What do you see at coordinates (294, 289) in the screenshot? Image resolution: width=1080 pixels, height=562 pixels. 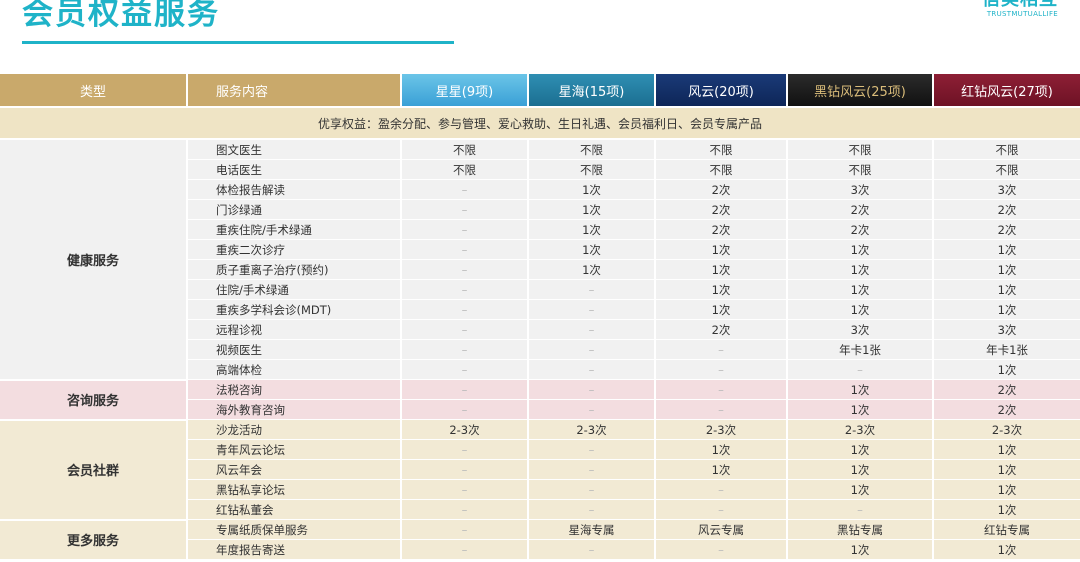 I see `service-item: 住院/手术绿通` at bounding box center [294, 289].